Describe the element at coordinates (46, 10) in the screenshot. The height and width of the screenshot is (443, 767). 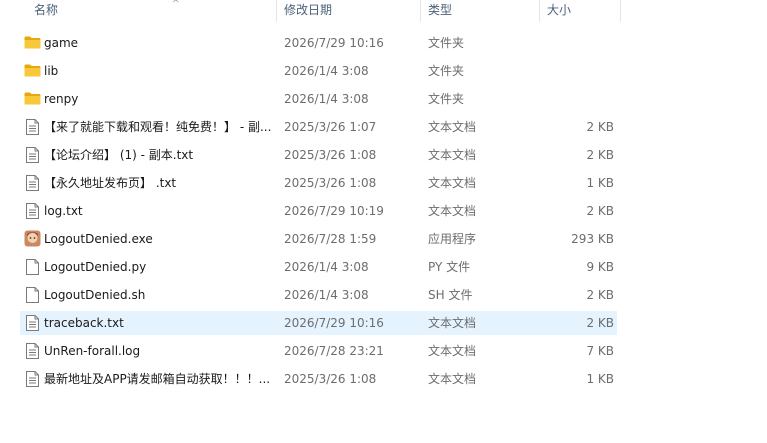
I see `column-header-name-label: 名称` at that location.